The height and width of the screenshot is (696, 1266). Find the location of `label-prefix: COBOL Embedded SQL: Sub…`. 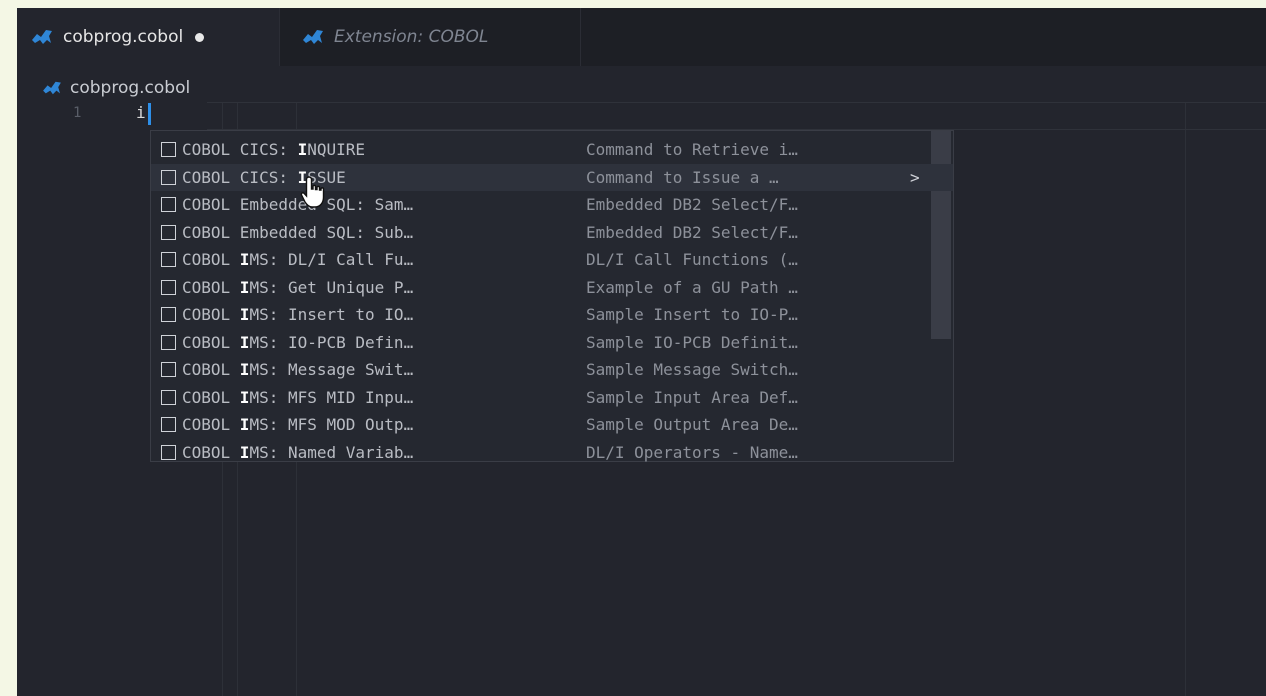

label-prefix: COBOL Embedded SQL: Sub… is located at coordinates (298, 232).